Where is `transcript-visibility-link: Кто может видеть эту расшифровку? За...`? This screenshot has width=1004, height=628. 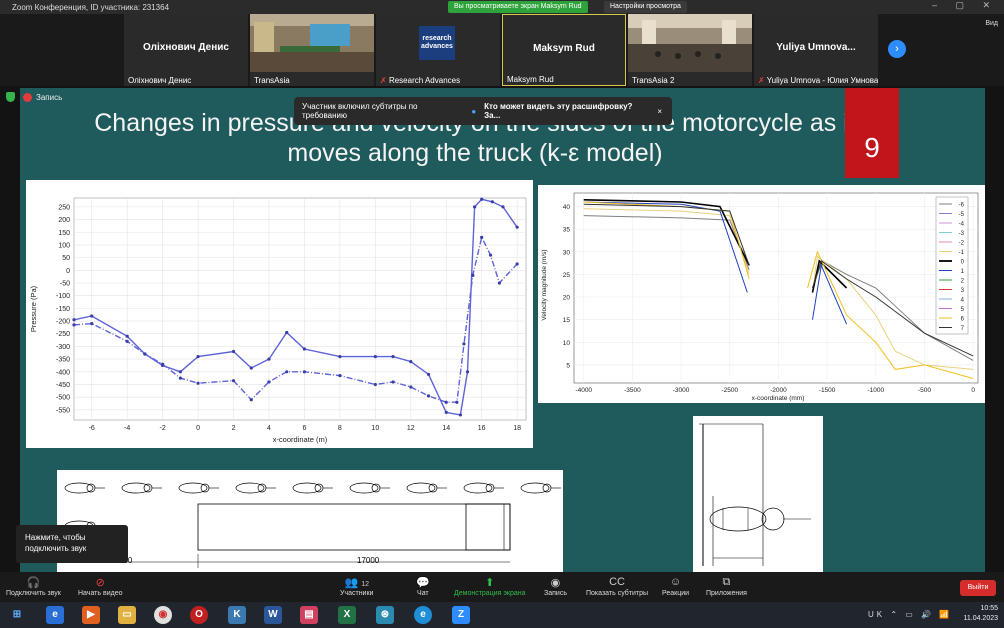 transcript-visibility-link: Кто может видеть эту расшифровку? За... is located at coordinates (566, 111).